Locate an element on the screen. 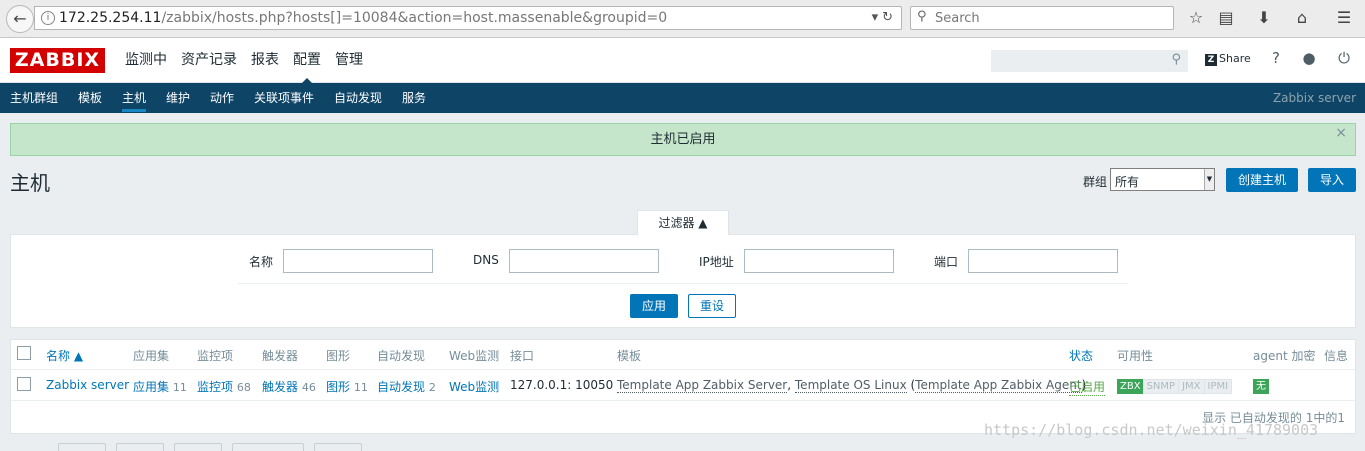 The height and width of the screenshot is (451, 1365). applications-link: 应用集 is located at coordinates (151, 387).